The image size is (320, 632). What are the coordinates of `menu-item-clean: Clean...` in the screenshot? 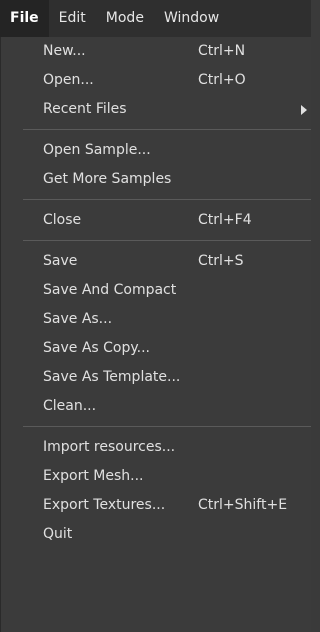 It's located at (156, 406).